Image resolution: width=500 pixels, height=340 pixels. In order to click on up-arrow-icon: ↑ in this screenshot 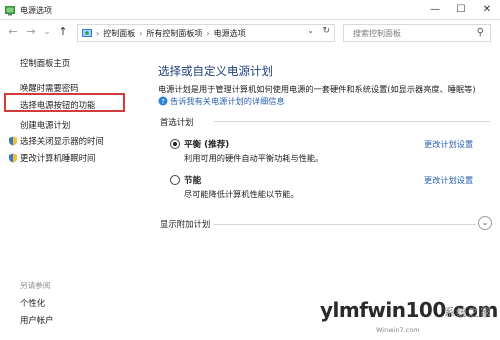, I will do `click(63, 32)`.